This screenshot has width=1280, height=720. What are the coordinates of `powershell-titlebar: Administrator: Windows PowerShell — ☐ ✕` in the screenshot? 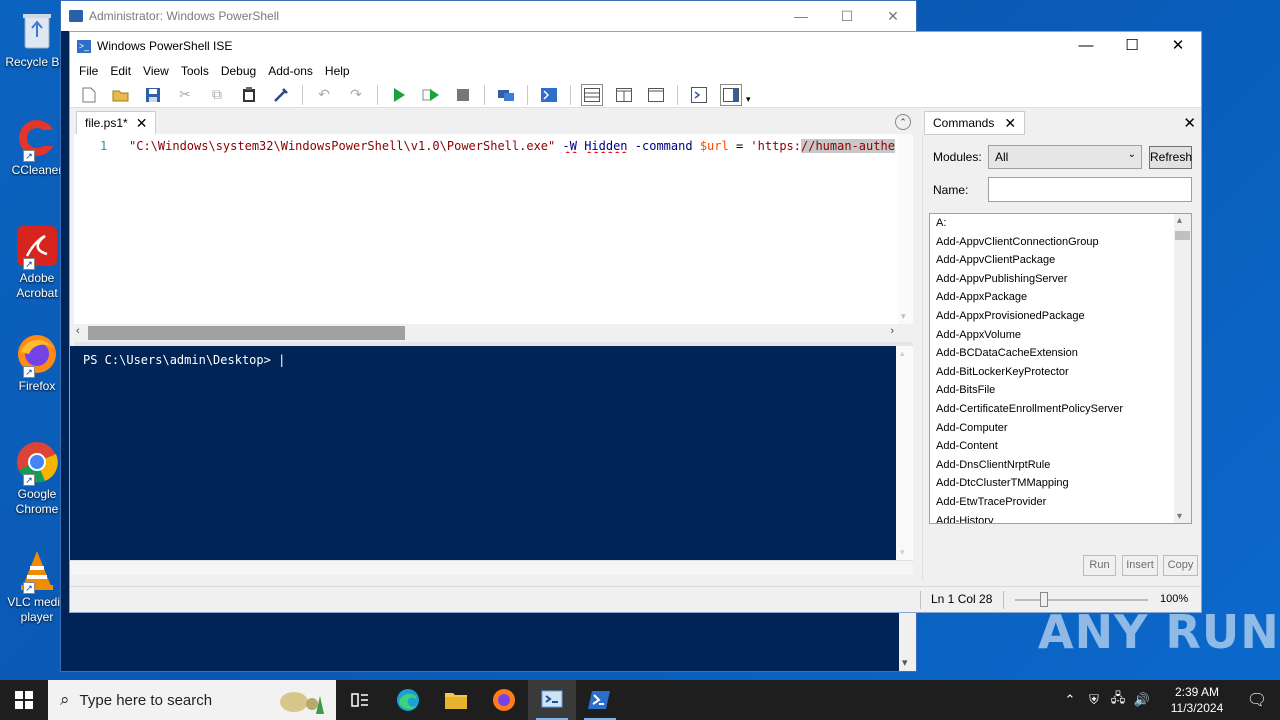 It's located at (488, 16).